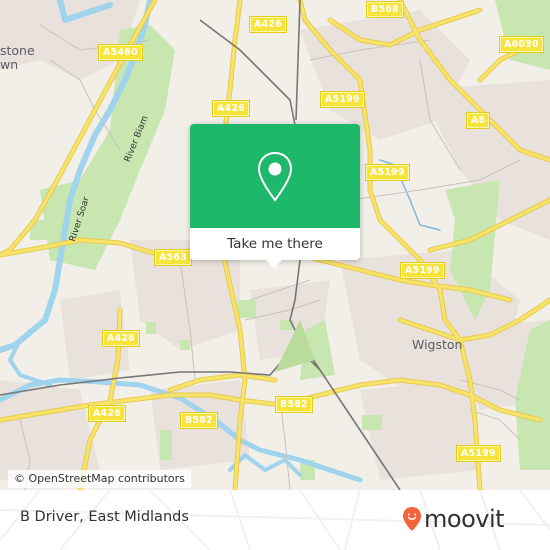 Image resolution: width=550 pixels, height=550 pixels. I want to click on road-label-a5199-centre: A5199, so click(387, 172).